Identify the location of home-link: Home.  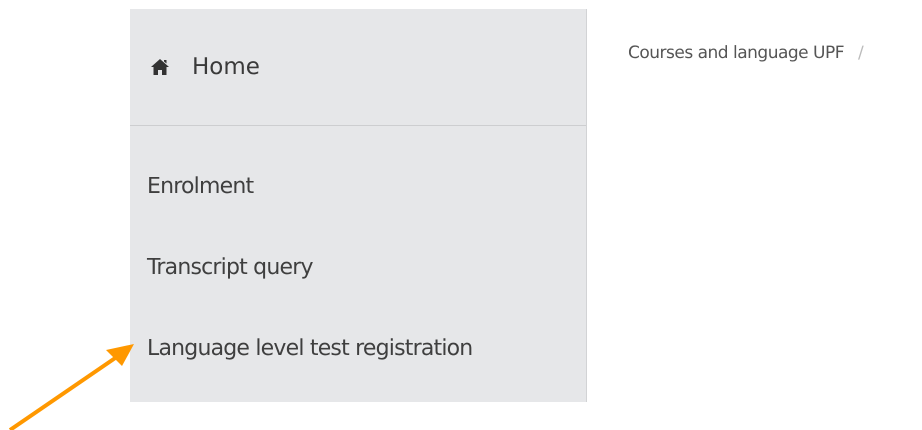
(358, 67).